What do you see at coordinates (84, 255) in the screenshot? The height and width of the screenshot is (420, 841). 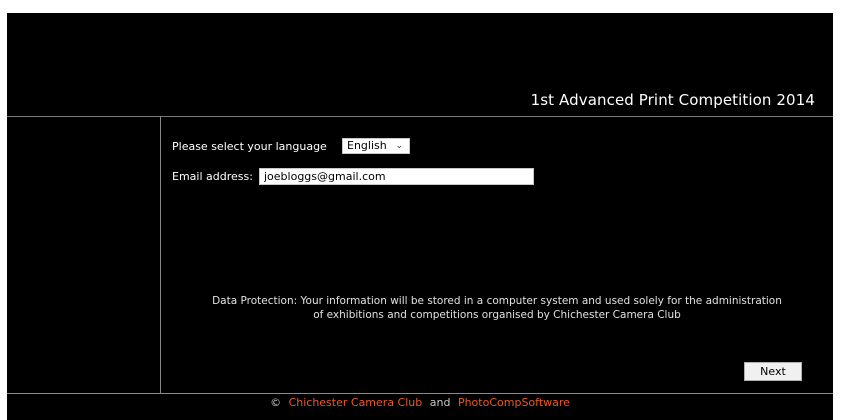 I see `left-sidebar` at bounding box center [84, 255].